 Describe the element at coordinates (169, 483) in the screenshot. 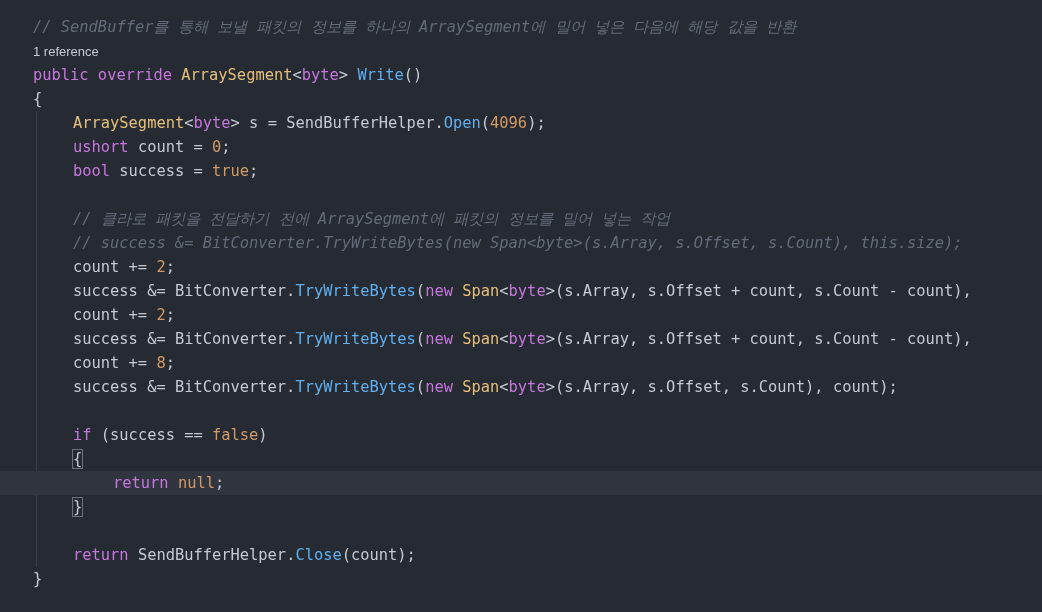

I see `code-line: return null;` at that location.